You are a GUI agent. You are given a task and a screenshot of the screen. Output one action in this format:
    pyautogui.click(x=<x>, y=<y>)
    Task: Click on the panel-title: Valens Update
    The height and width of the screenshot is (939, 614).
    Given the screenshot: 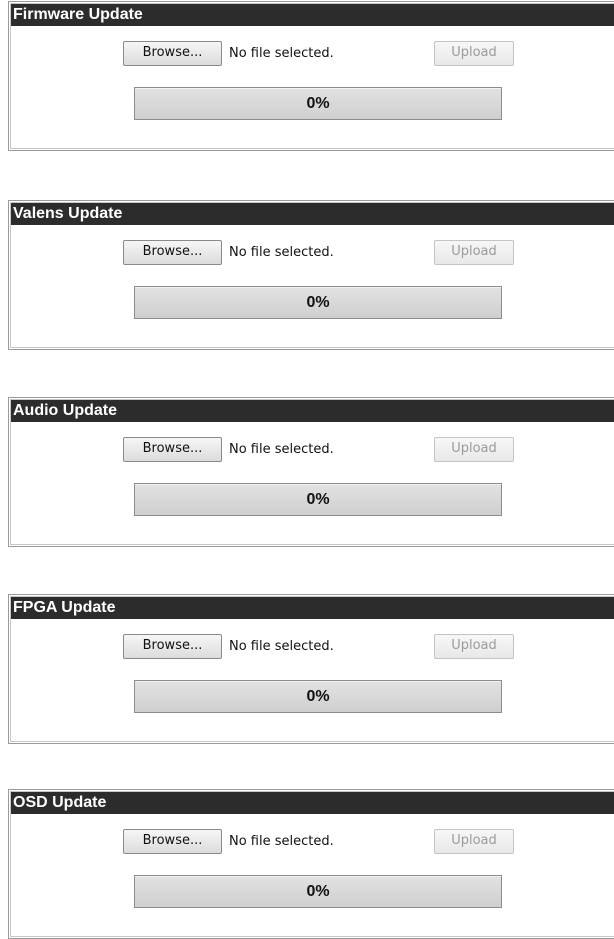 What is the action you would take?
    pyautogui.click(x=312, y=214)
    